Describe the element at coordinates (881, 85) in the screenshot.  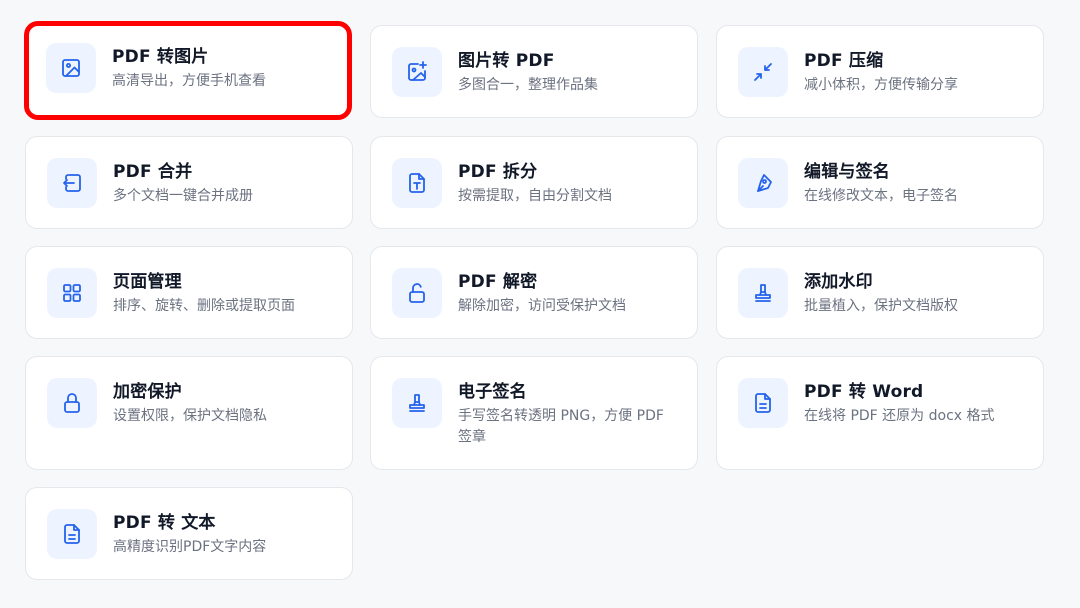
I see `tool-description: 减小体积，方便传输分享` at that location.